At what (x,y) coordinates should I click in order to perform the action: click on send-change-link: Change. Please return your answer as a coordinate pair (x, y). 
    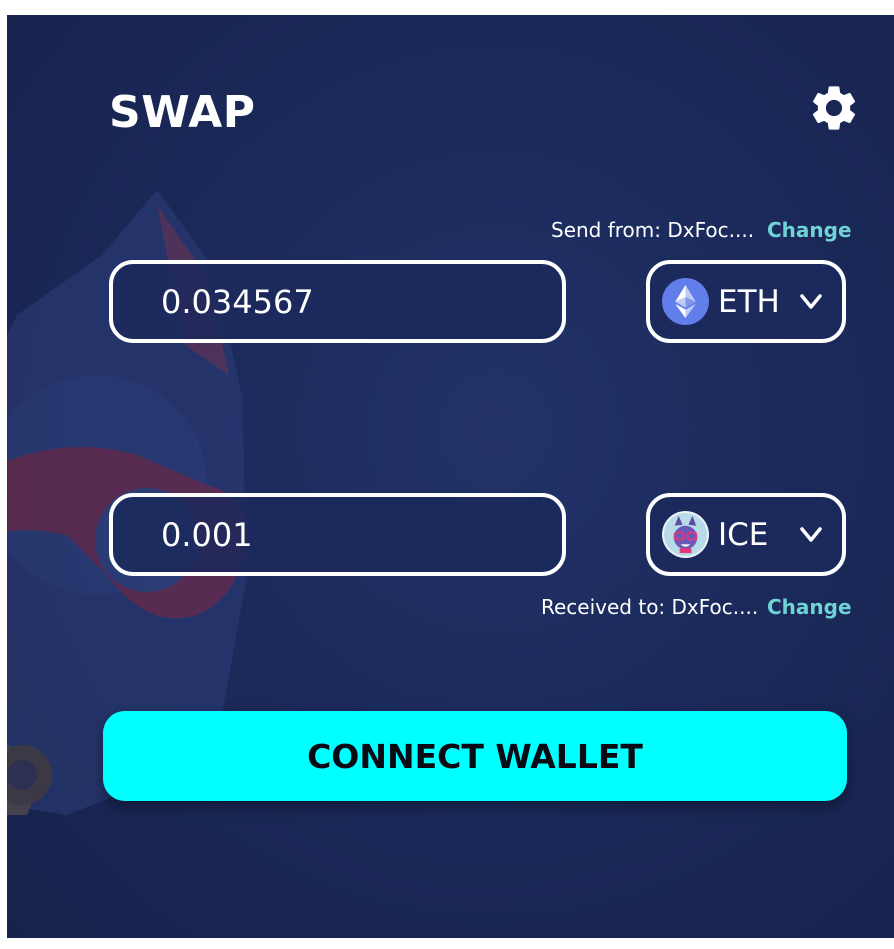
    Looking at the image, I should click on (809, 230).